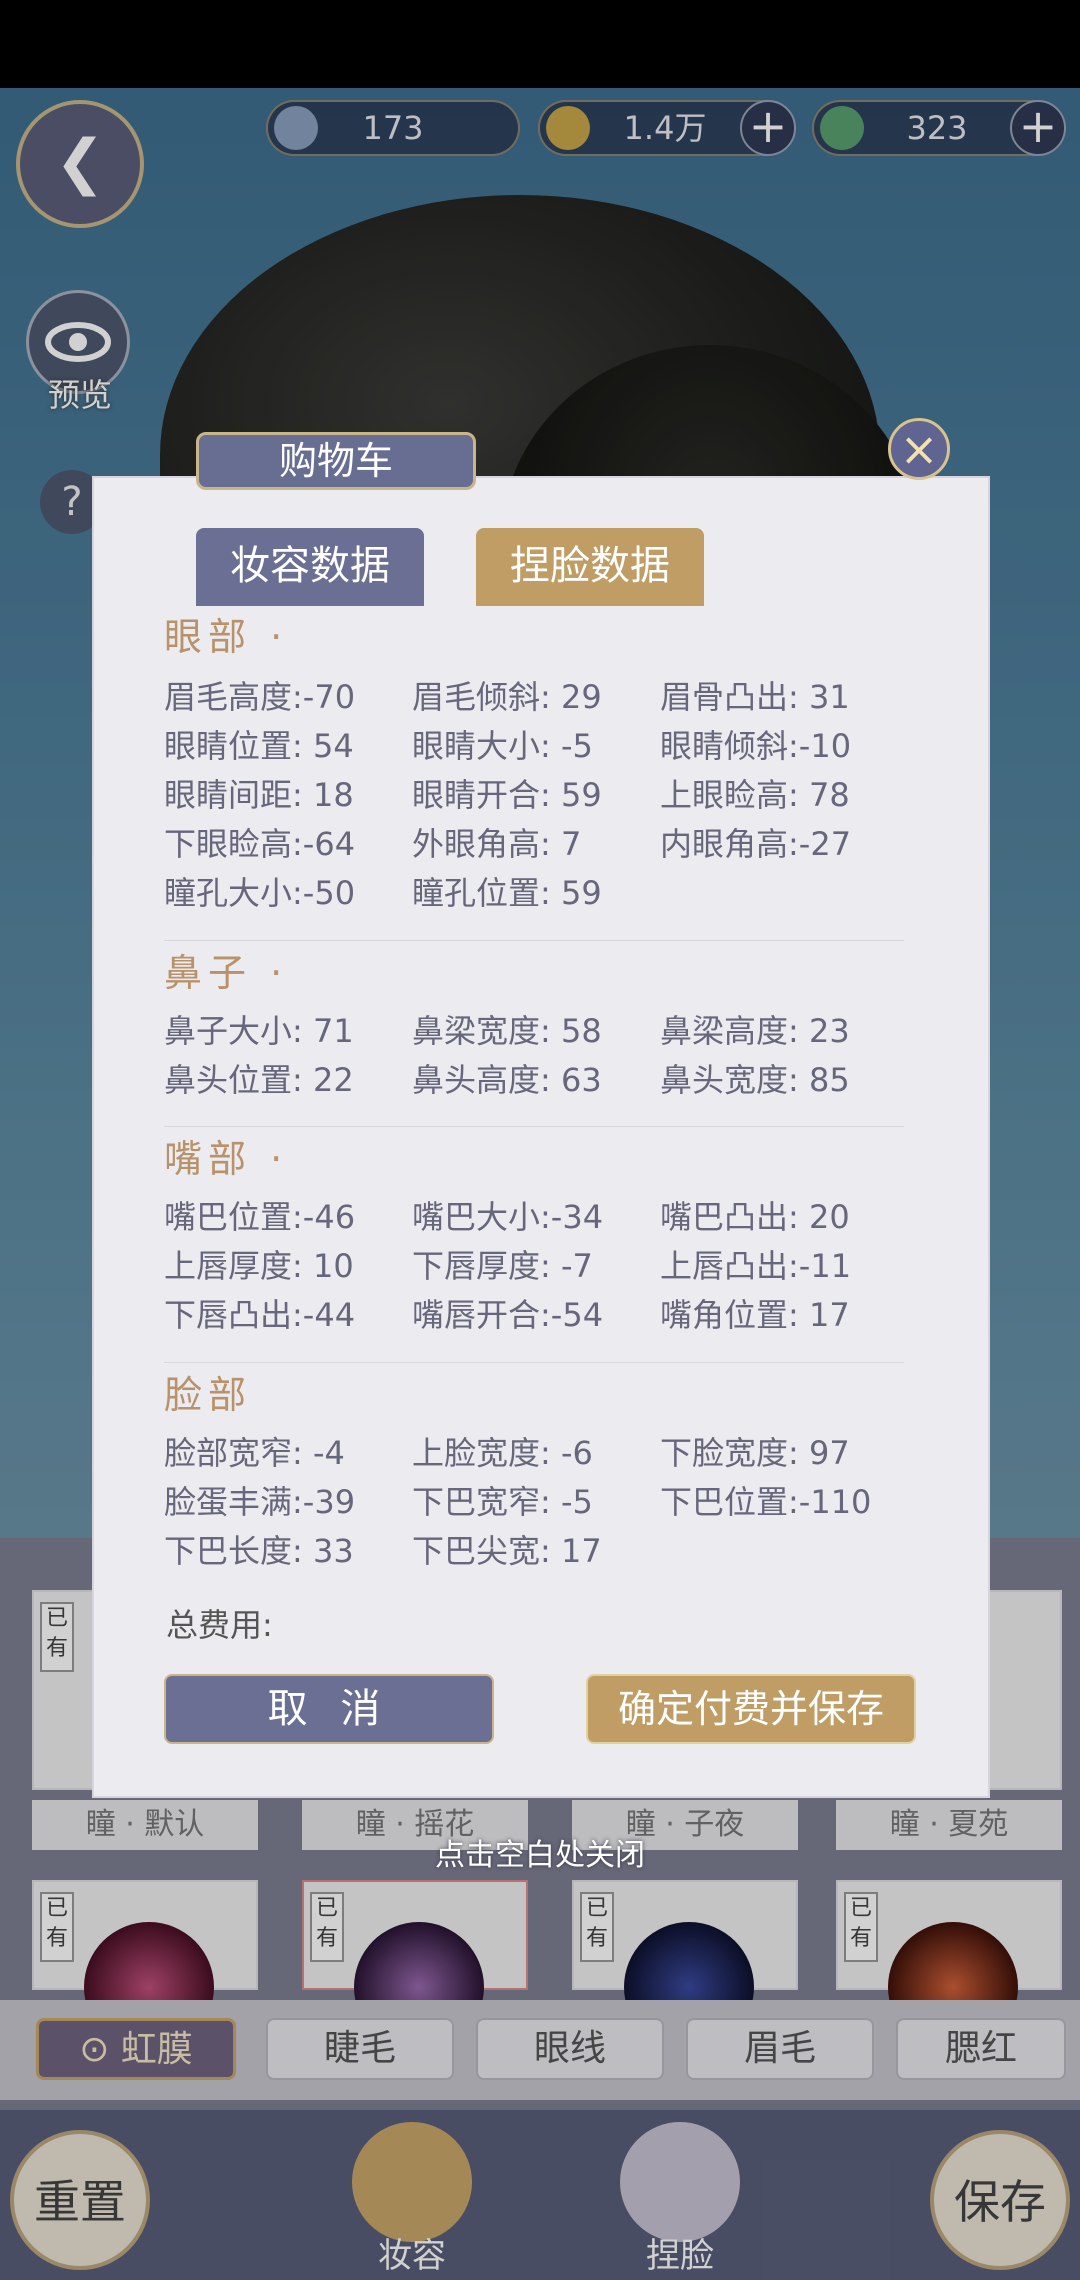 Image resolution: width=1080 pixels, height=2280 pixels. What do you see at coordinates (260, 1502) in the screenshot?
I see `data-cell: 脸蛋丰满:-39` at bounding box center [260, 1502].